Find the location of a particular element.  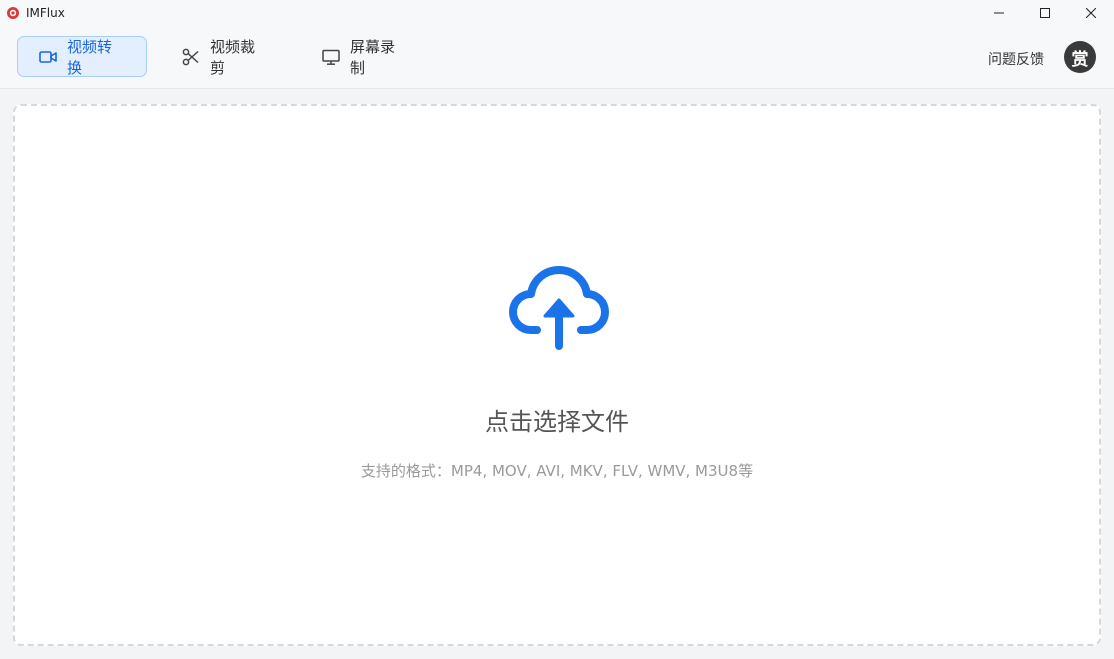

monitor-icon is located at coordinates (331, 57).